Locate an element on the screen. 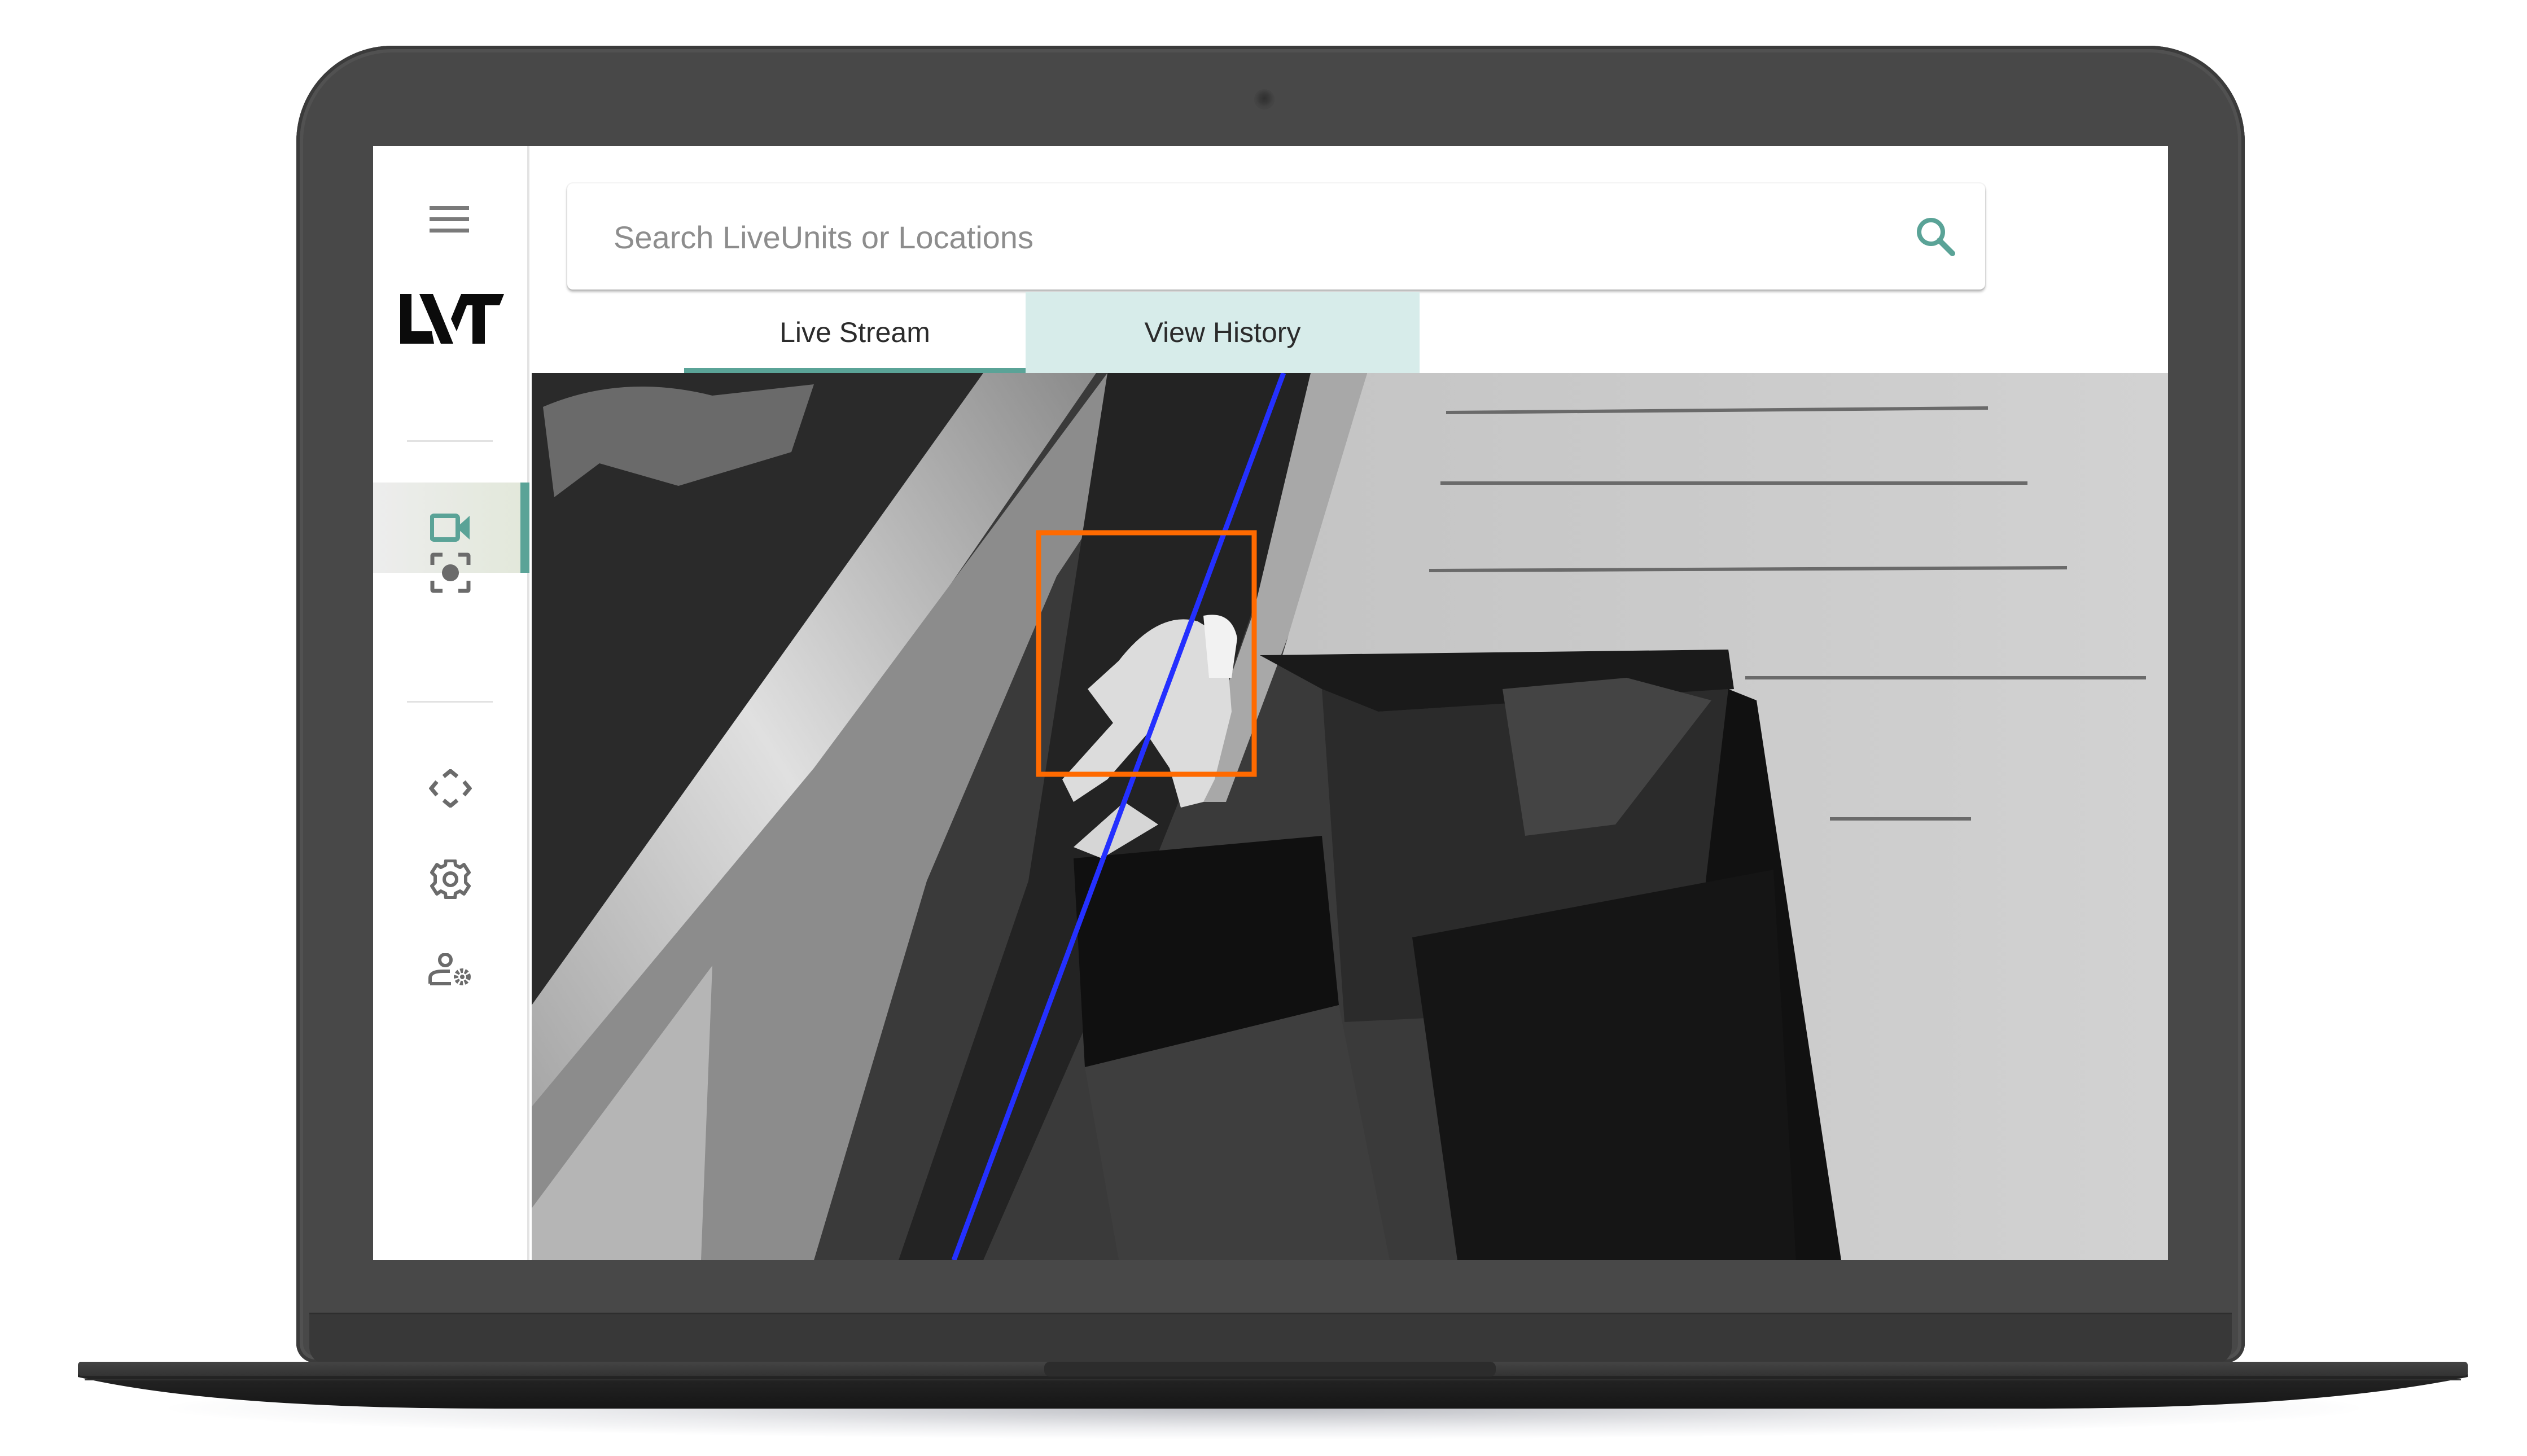 Image resolution: width=2527 pixels, height=1456 pixels. tab-view-history: View History is located at coordinates (1223, 332).